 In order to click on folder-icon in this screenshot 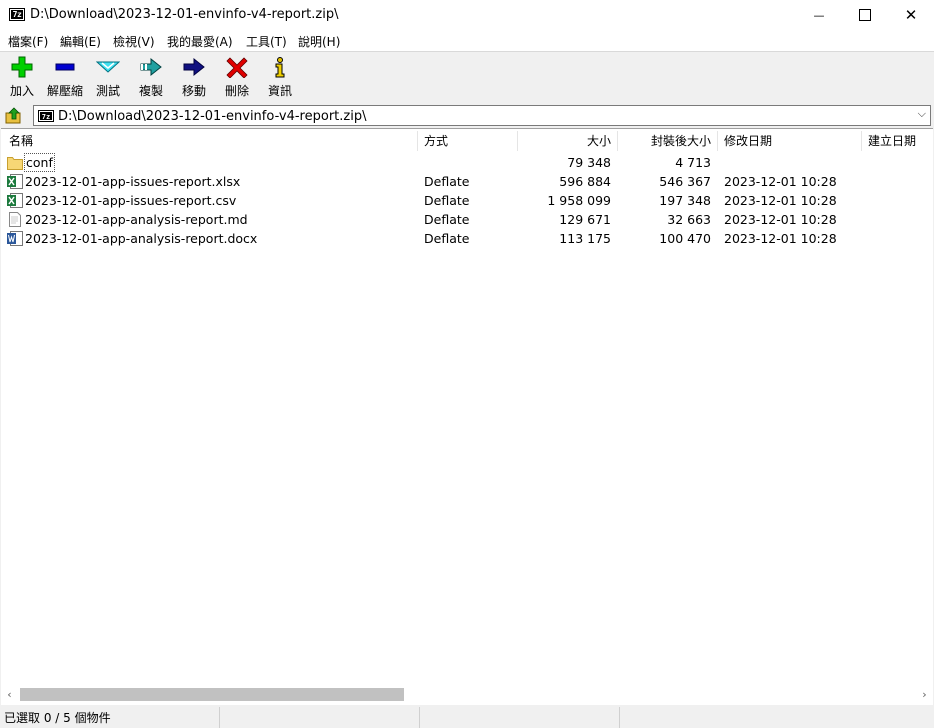, I will do `click(15, 162)`.